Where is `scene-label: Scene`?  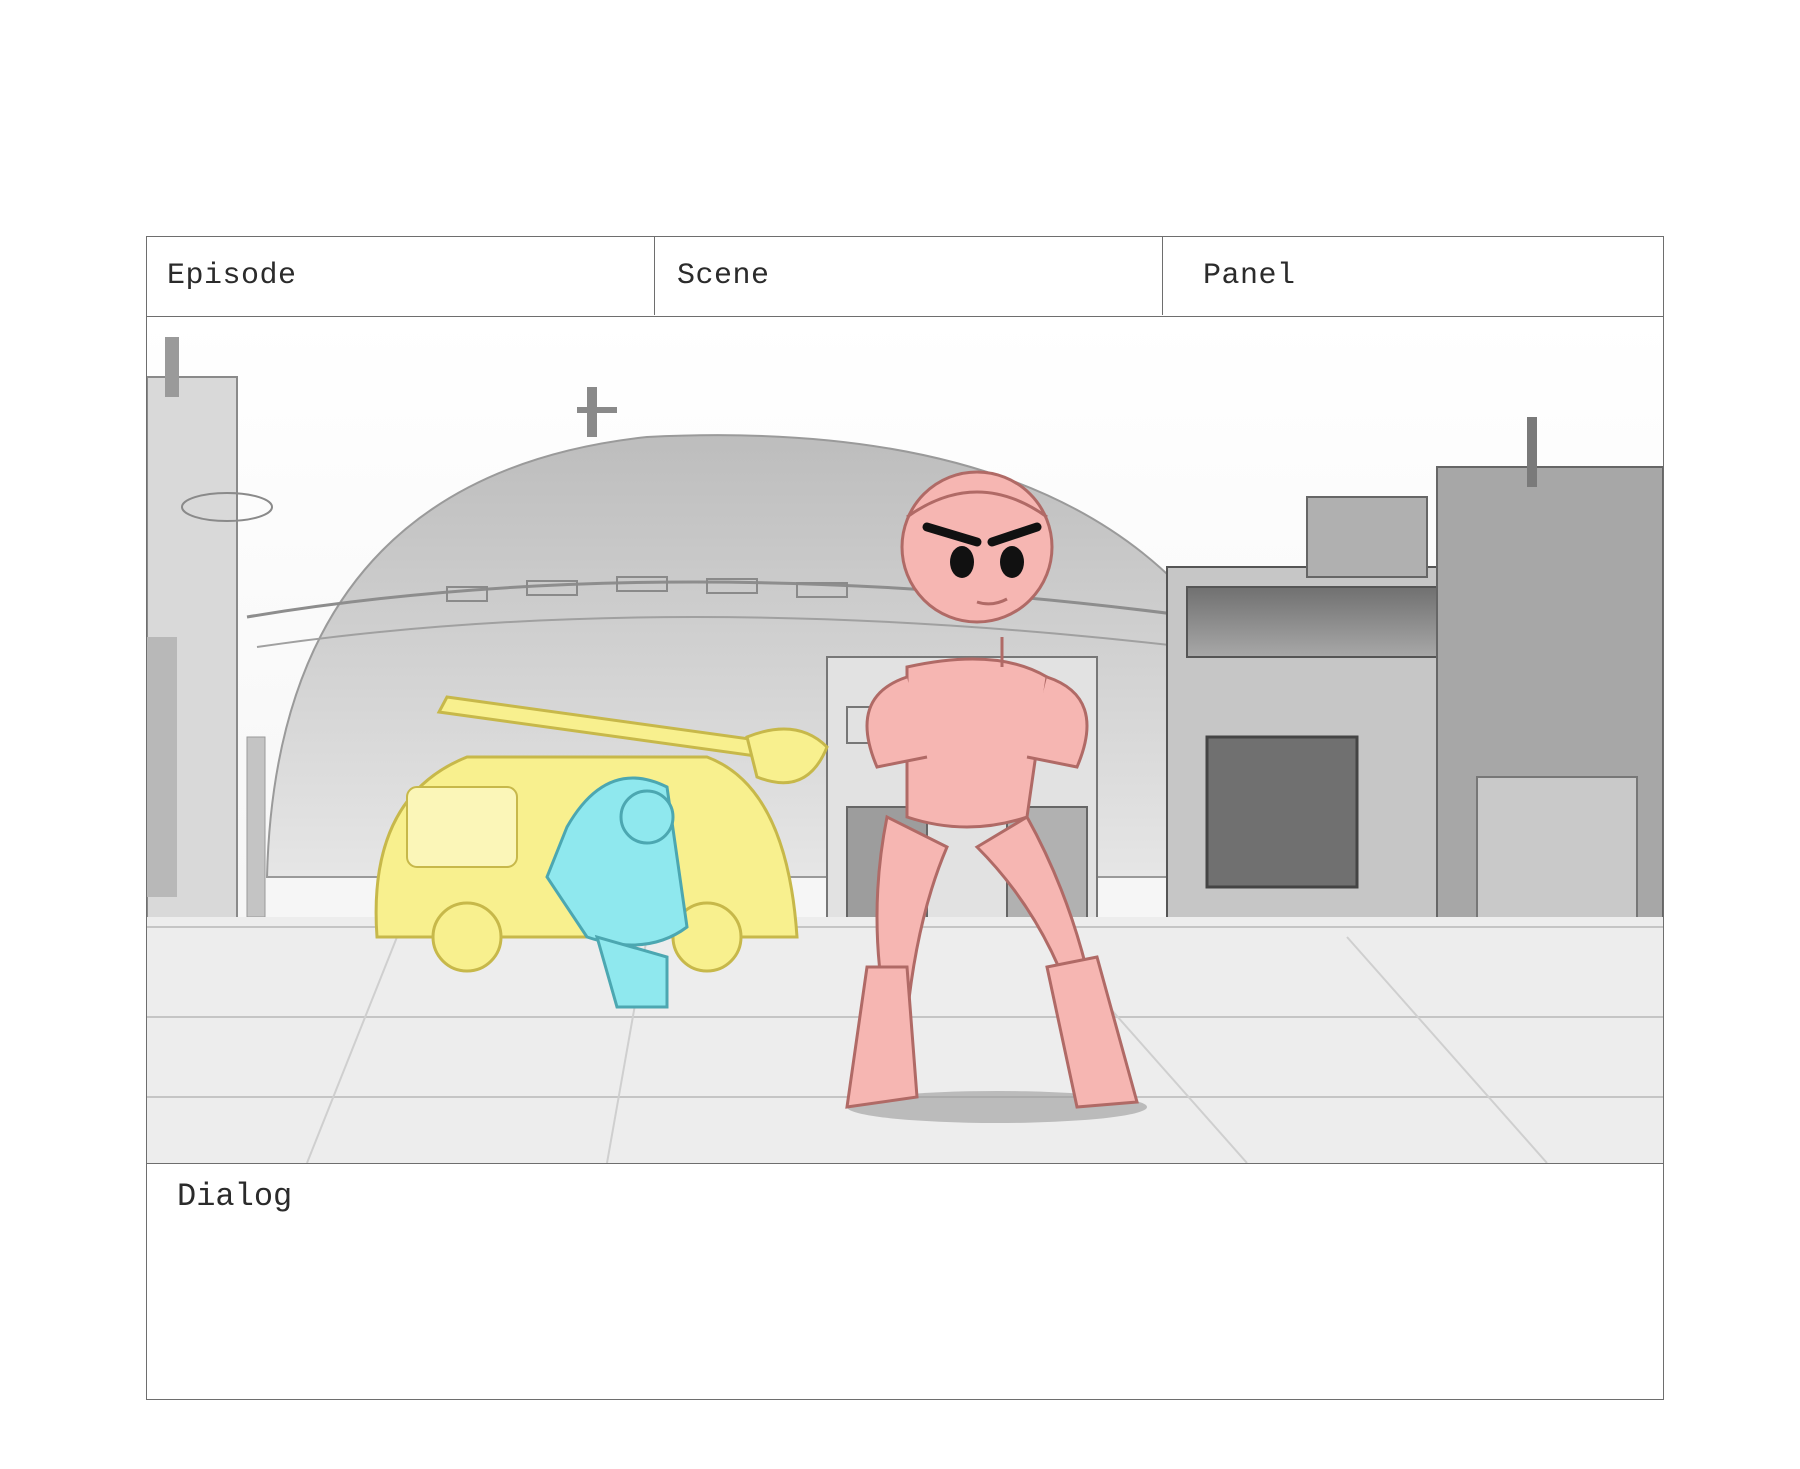 scene-label: Scene is located at coordinates (723, 276).